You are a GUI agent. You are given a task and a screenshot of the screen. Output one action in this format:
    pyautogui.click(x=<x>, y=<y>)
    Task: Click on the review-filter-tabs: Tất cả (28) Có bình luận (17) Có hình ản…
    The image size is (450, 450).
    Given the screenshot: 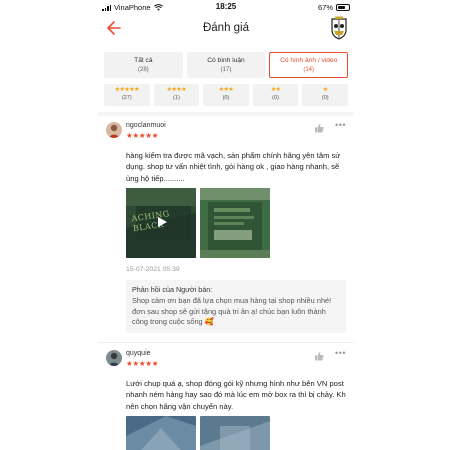 What is the action you would take?
    pyautogui.click(x=226, y=65)
    